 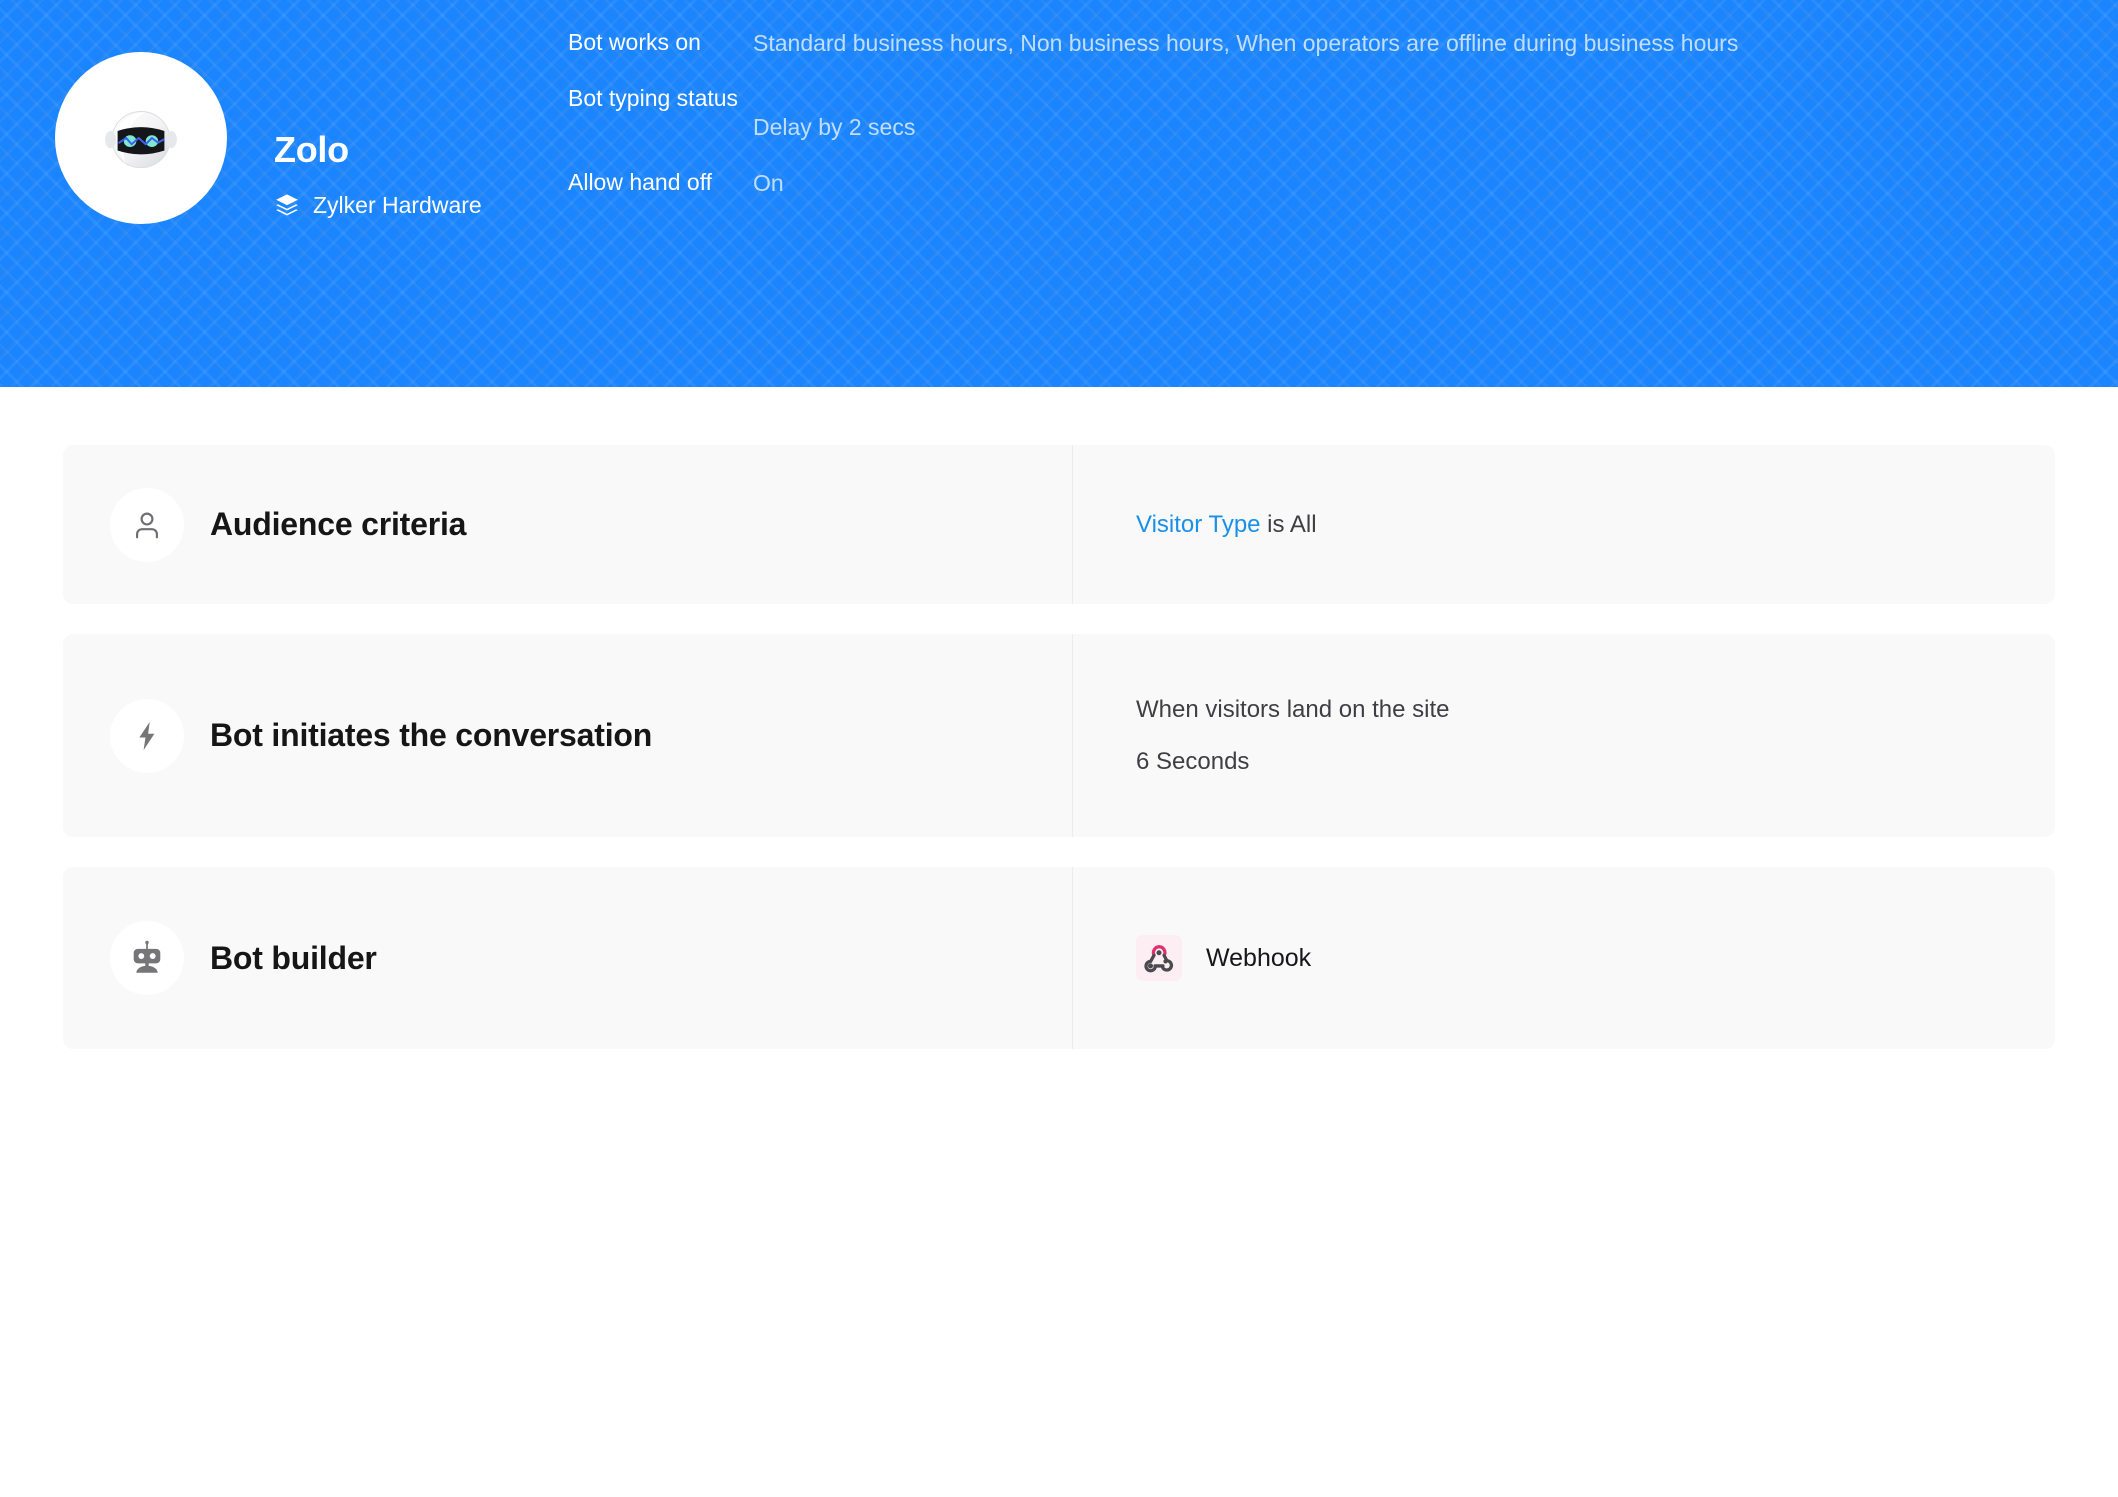 I want to click on visitor-type-rest: is All, so click(x=1288, y=524).